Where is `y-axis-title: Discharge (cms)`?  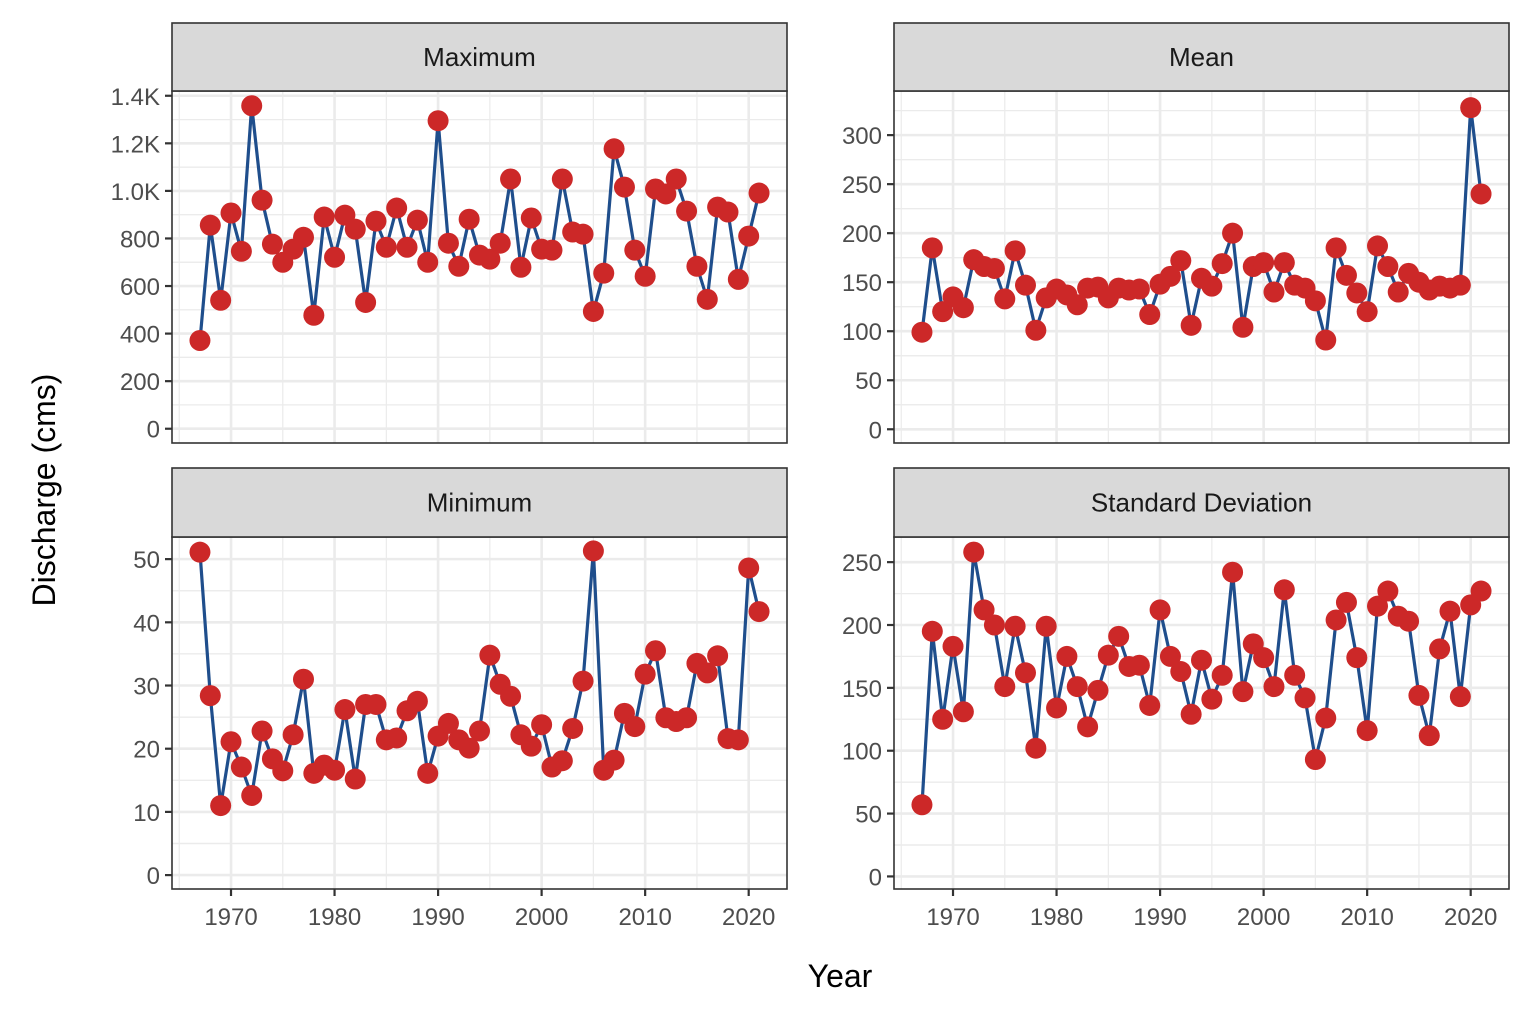 y-axis-title: Discharge (cms) is located at coordinates (44, 490).